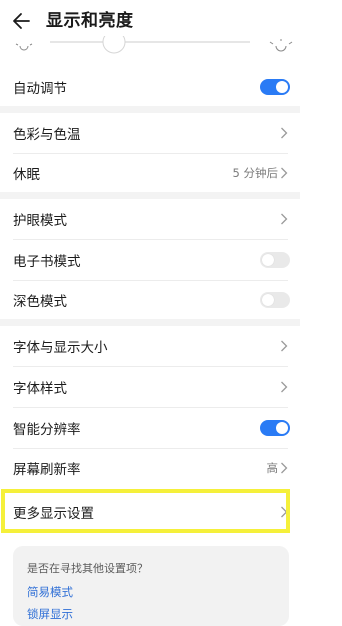 The image size is (342, 626). Describe the element at coordinates (114, 42) in the screenshot. I see `slider-thumb` at that location.